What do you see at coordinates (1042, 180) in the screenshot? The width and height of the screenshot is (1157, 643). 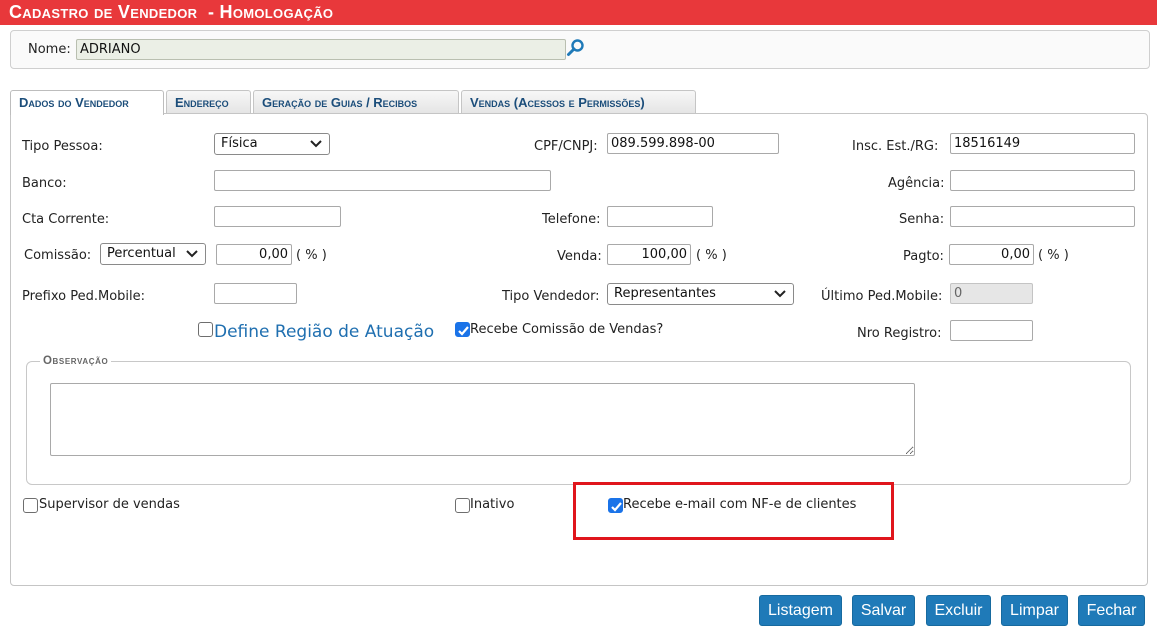 I see `agencia-input` at bounding box center [1042, 180].